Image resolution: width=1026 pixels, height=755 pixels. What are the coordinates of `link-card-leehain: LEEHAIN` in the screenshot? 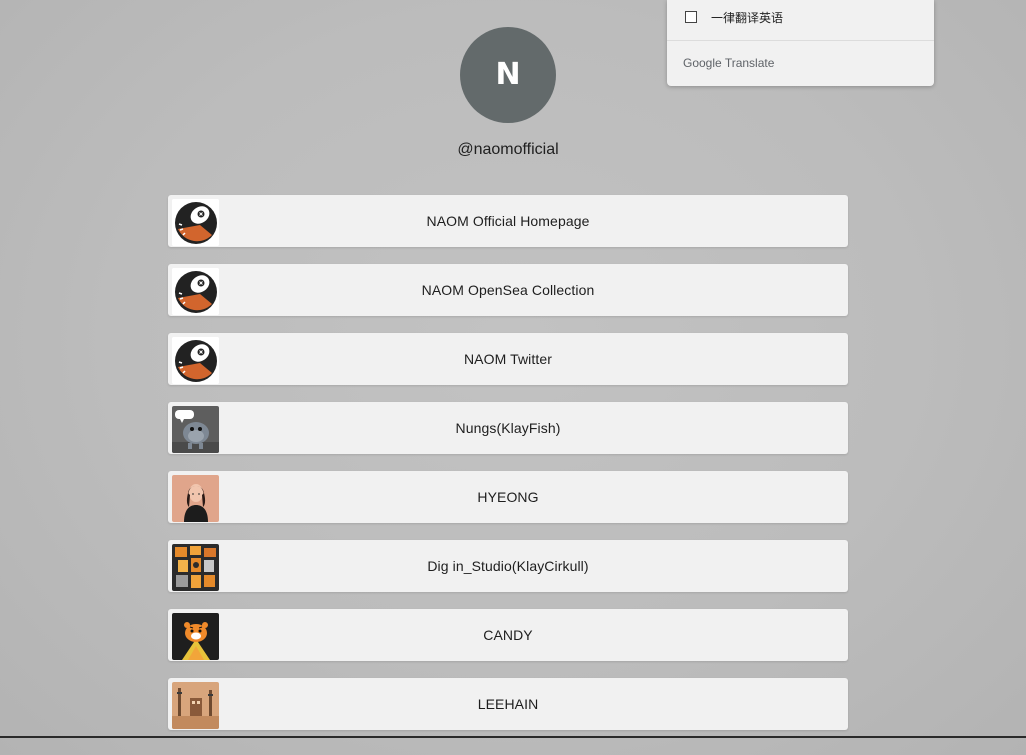 It's located at (508, 704).